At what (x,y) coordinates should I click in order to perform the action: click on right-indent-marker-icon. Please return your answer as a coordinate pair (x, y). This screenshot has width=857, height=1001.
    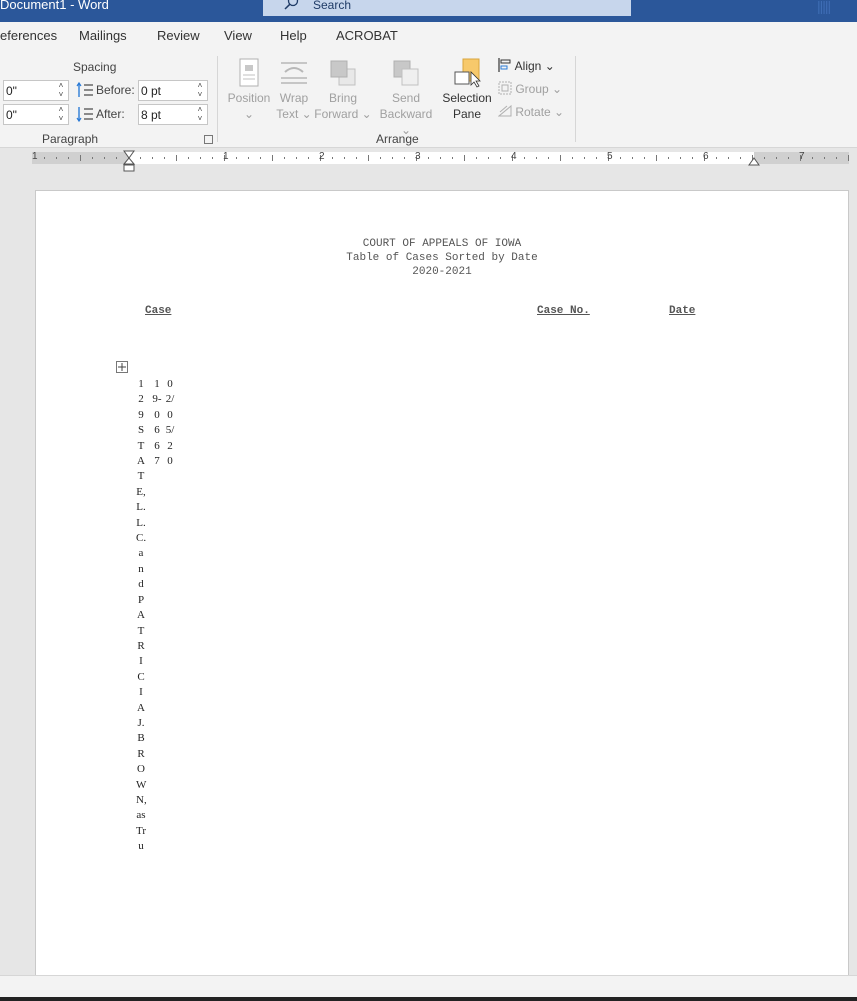
    Looking at the image, I should click on (754, 161).